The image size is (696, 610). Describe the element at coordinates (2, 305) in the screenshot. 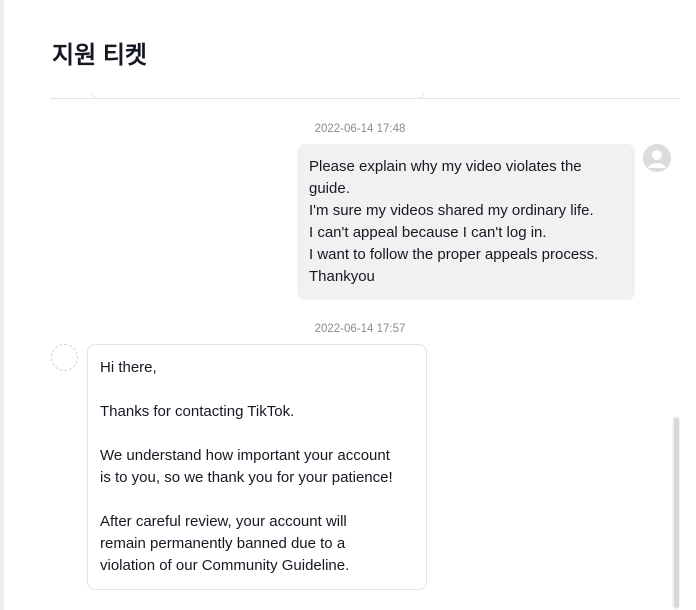

I see `left-panel-edge` at that location.